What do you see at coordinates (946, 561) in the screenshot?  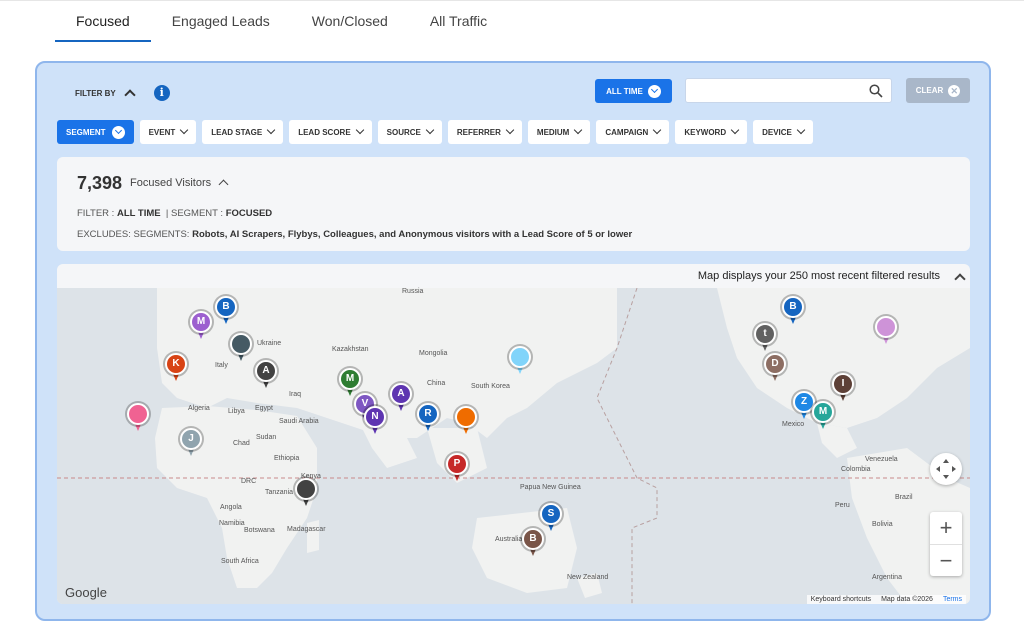 I see `zoom-out-button: −` at bounding box center [946, 561].